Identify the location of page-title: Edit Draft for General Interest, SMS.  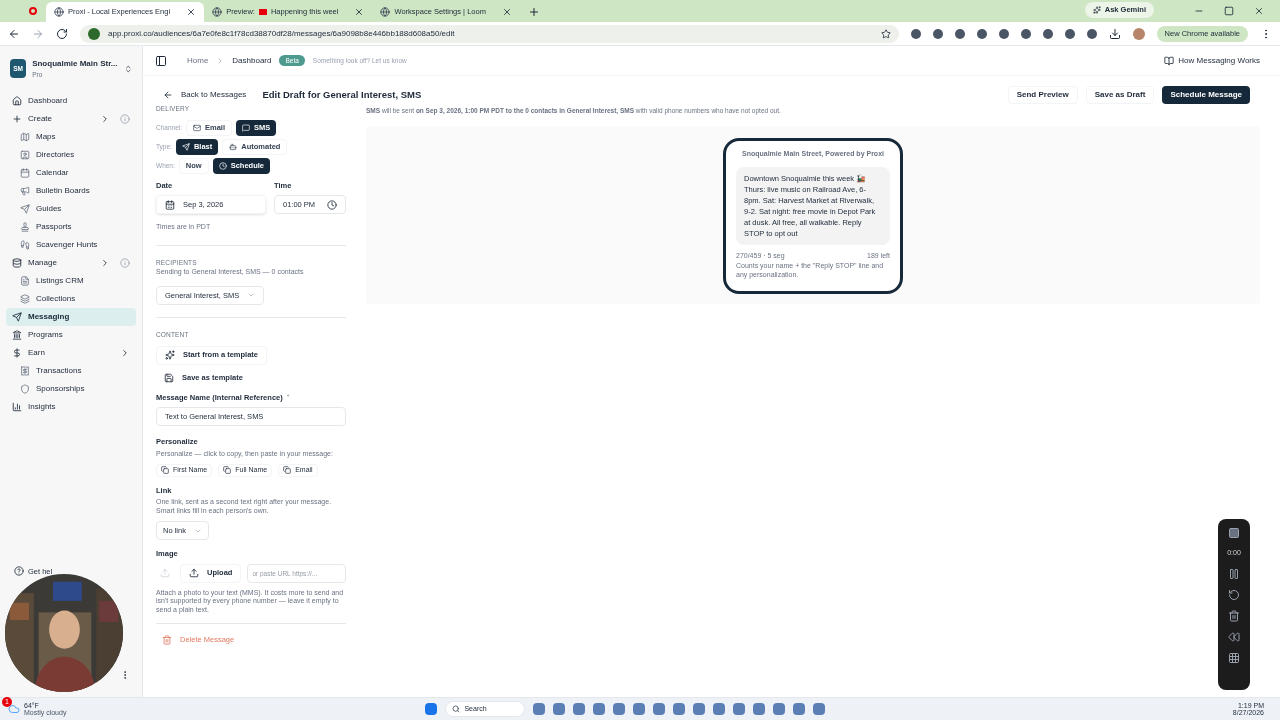
(342, 94).